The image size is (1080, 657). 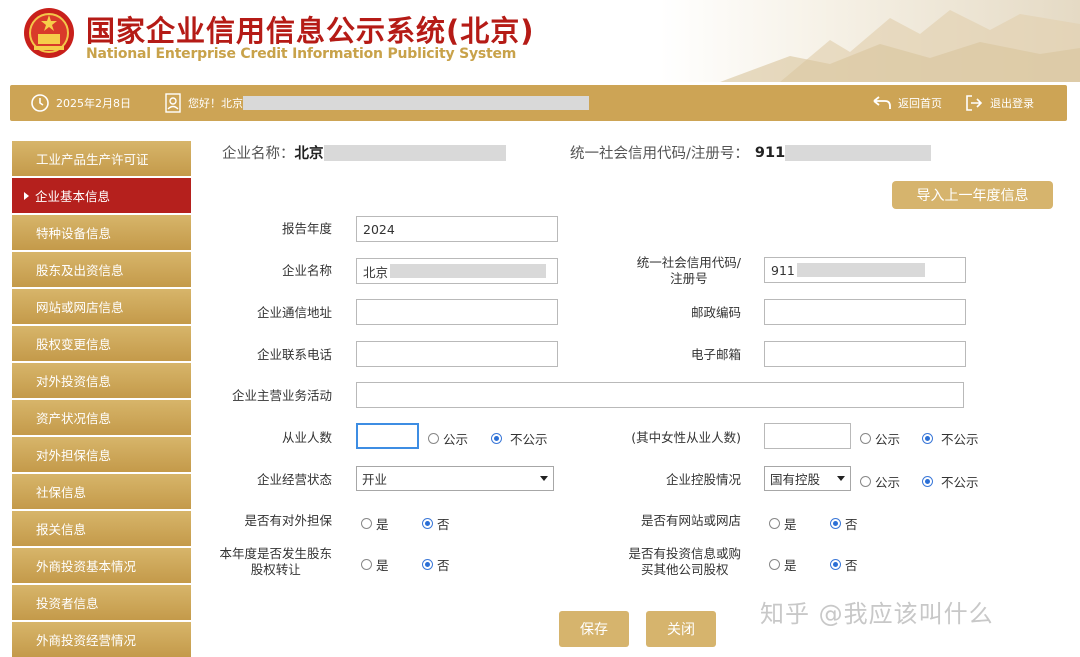 What do you see at coordinates (783, 270) in the screenshot?
I see `credit-code-value: 911` at bounding box center [783, 270].